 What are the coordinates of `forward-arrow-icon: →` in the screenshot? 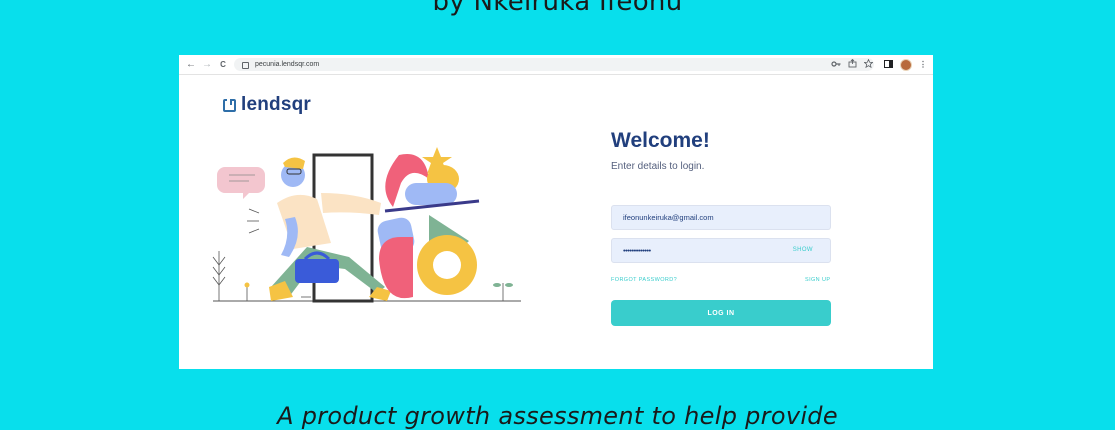 It's located at (207, 64).